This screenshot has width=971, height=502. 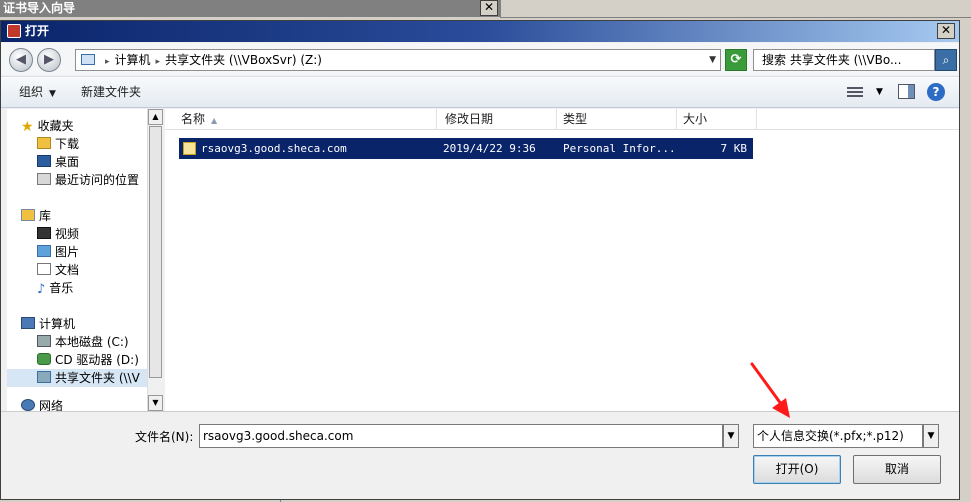 What do you see at coordinates (27, 127) in the screenshot?
I see `star-icon: ★` at bounding box center [27, 127].